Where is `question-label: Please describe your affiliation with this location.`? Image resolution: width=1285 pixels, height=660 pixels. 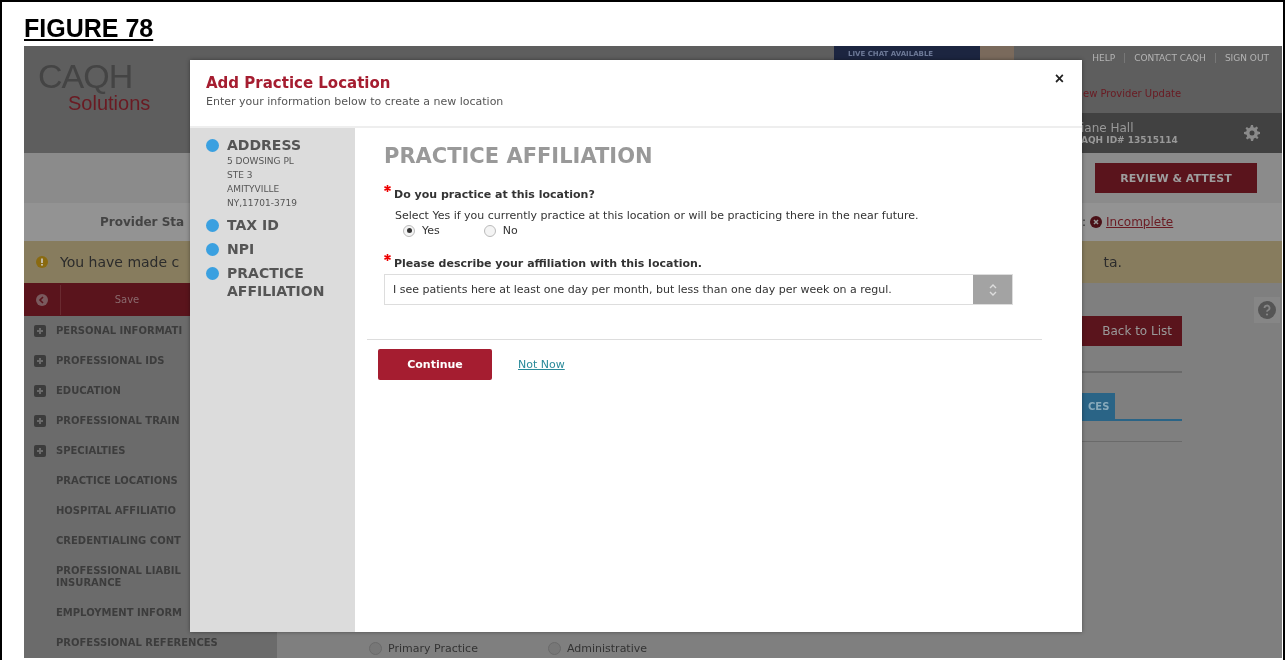
question-label: Please describe your affiliation with this location. is located at coordinates (548, 263).